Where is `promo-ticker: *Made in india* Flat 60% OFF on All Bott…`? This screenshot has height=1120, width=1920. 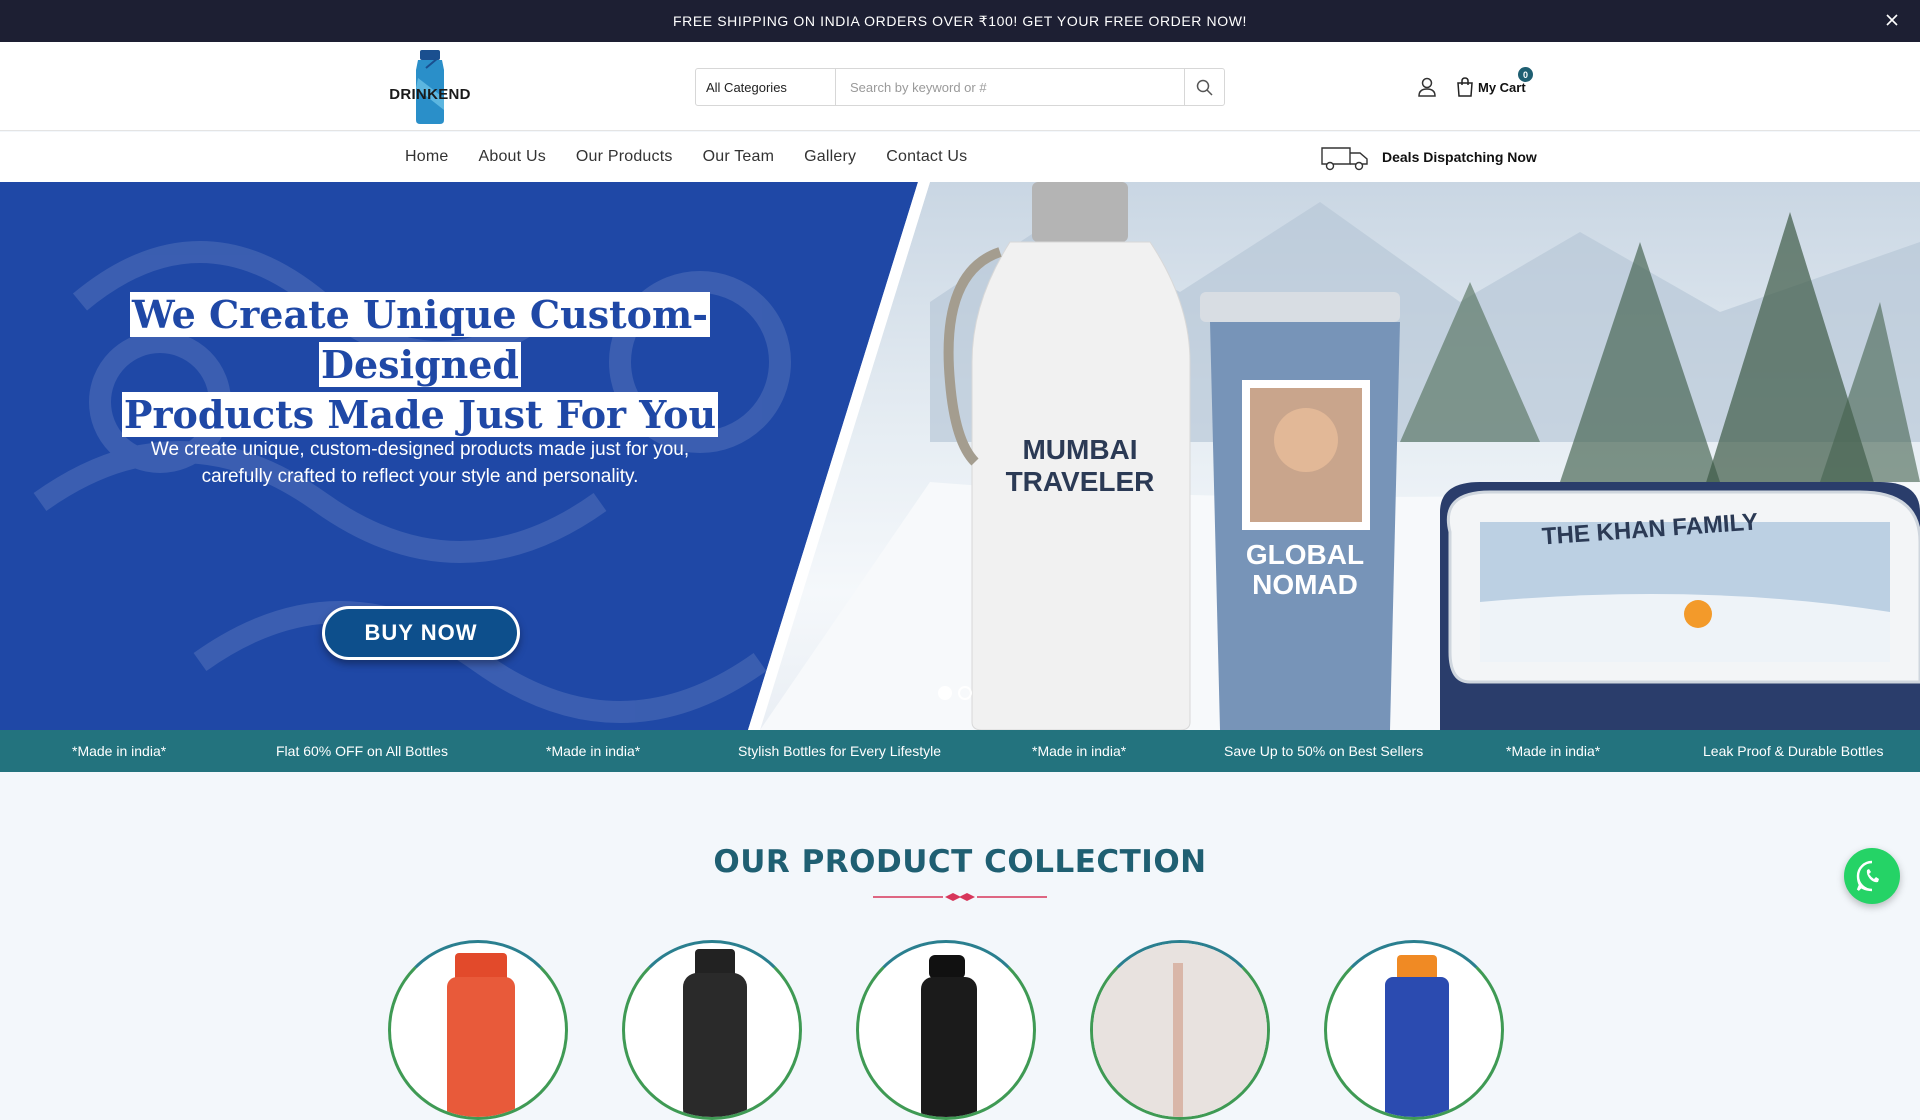 promo-ticker: *Made in india* Flat 60% OFF on All Bott… is located at coordinates (960, 751).